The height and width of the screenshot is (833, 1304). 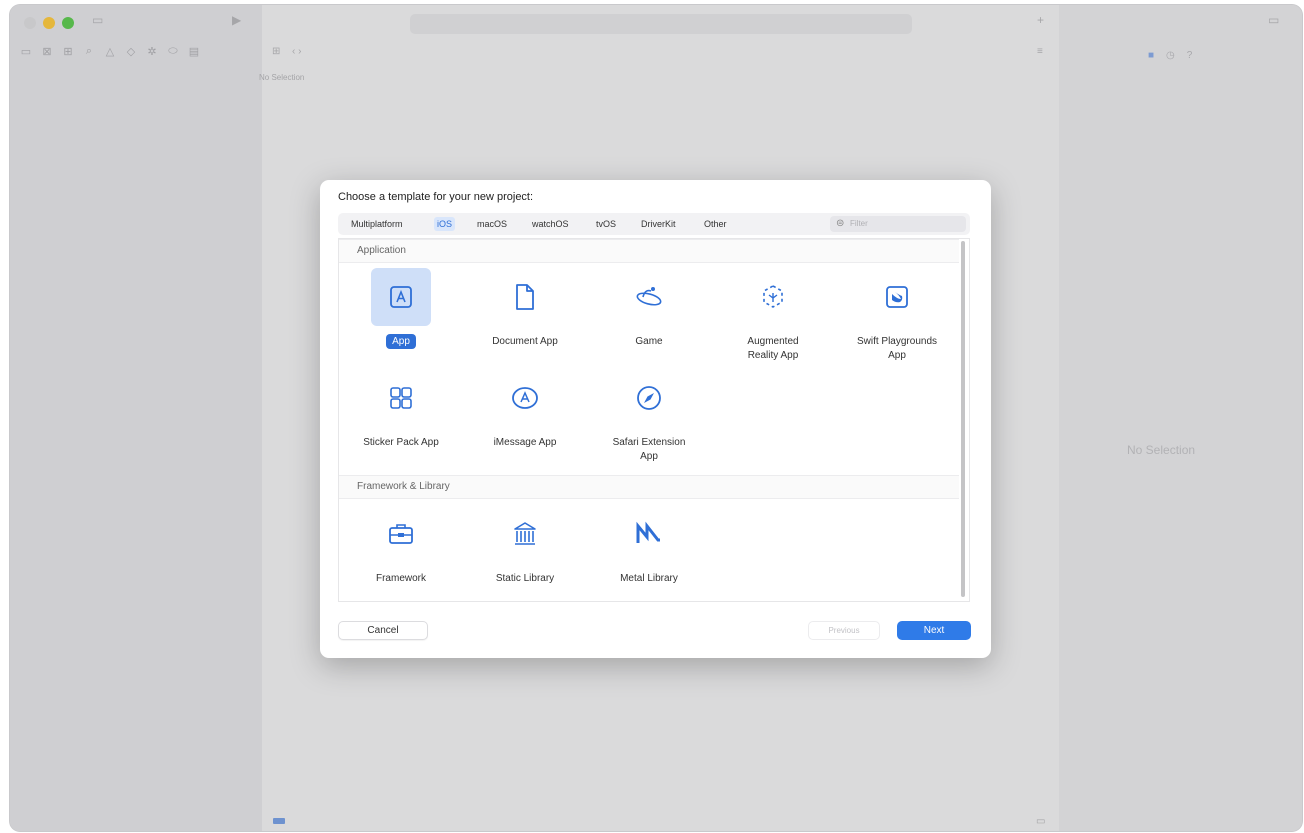 What do you see at coordinates (49, 23) in the screenshot?
I see `minimize-window-button` at bounding box center [49, 23].